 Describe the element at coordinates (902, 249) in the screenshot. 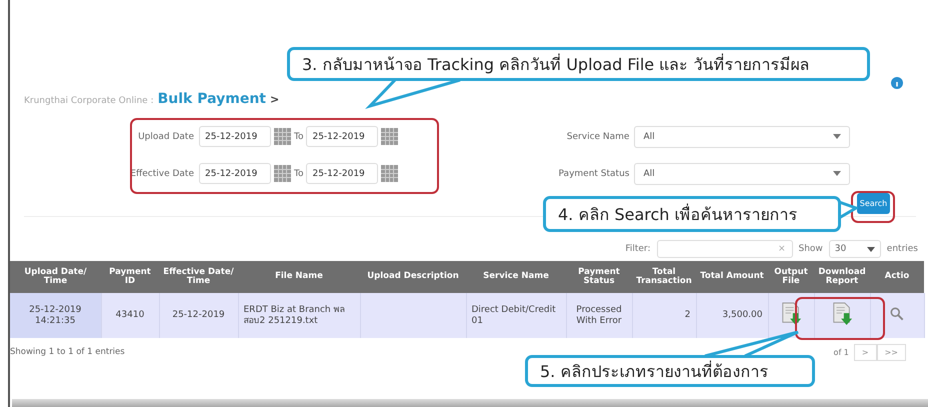

I see `entries-label: entries` at that location.